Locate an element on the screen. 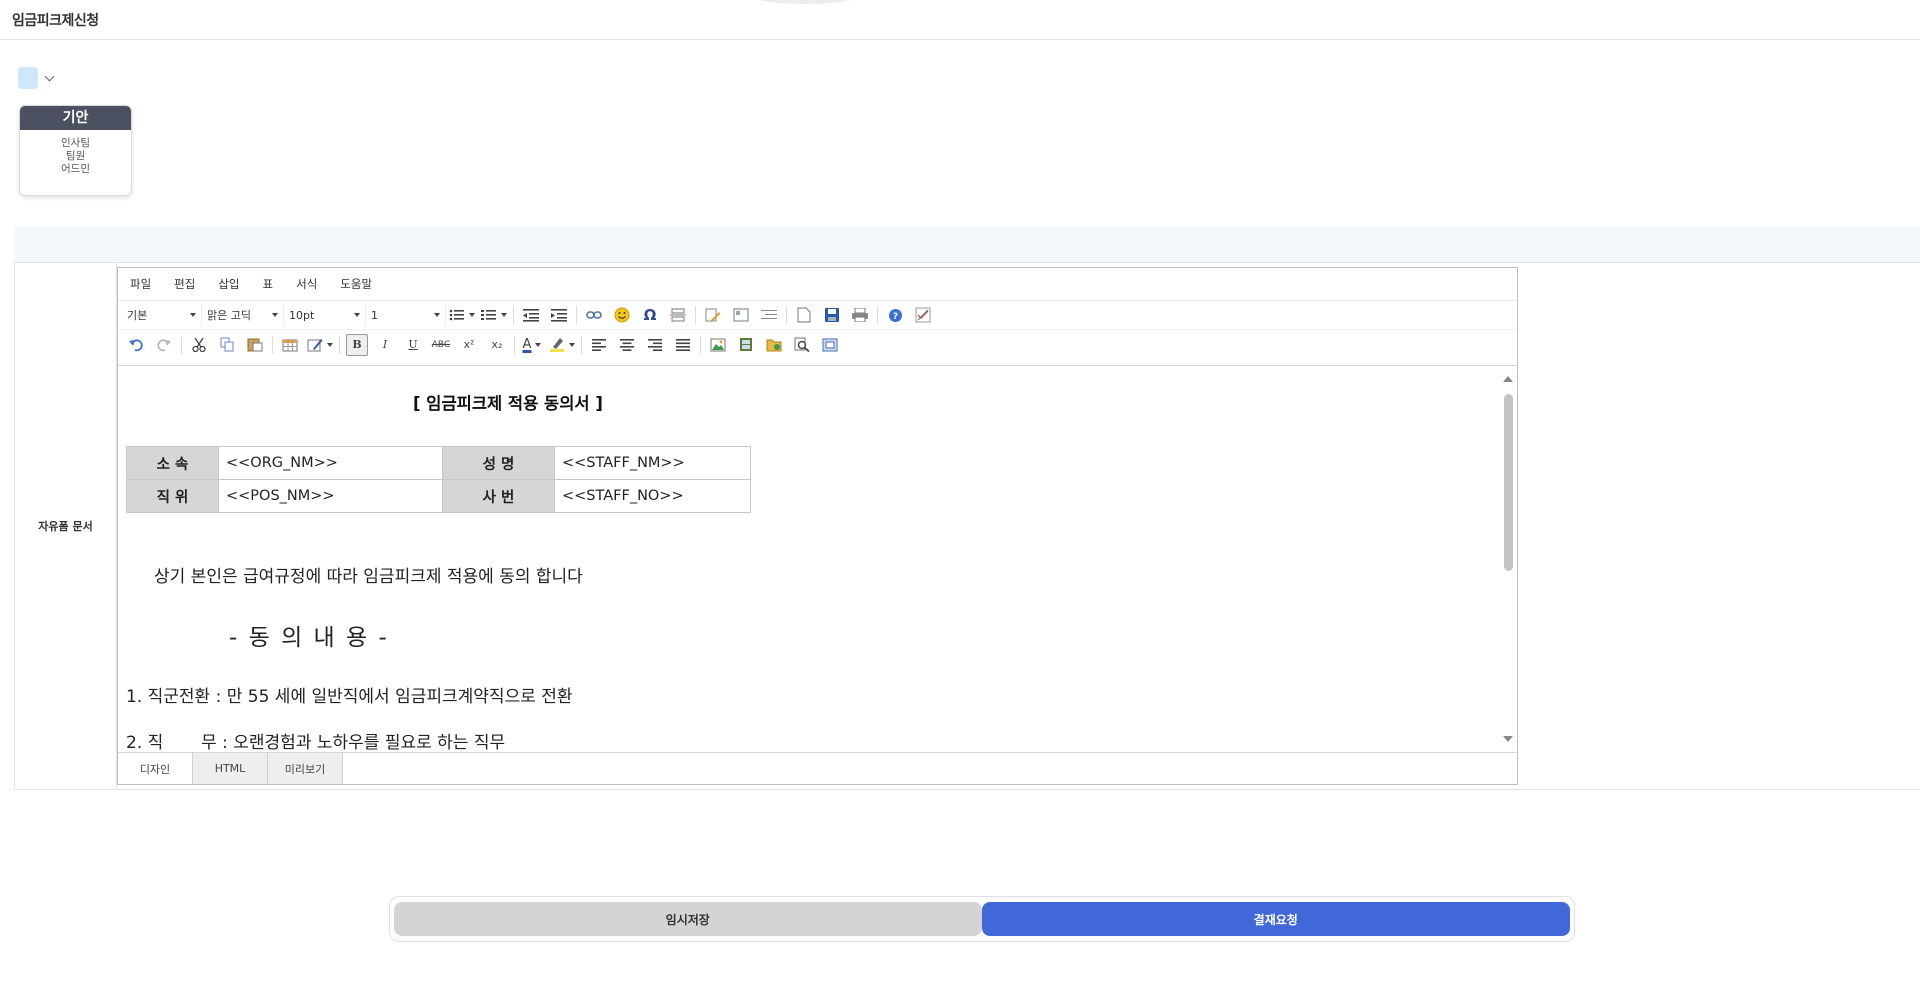 The image size is (1920, 993). italic-button: I is located at coordinates (385, 345).